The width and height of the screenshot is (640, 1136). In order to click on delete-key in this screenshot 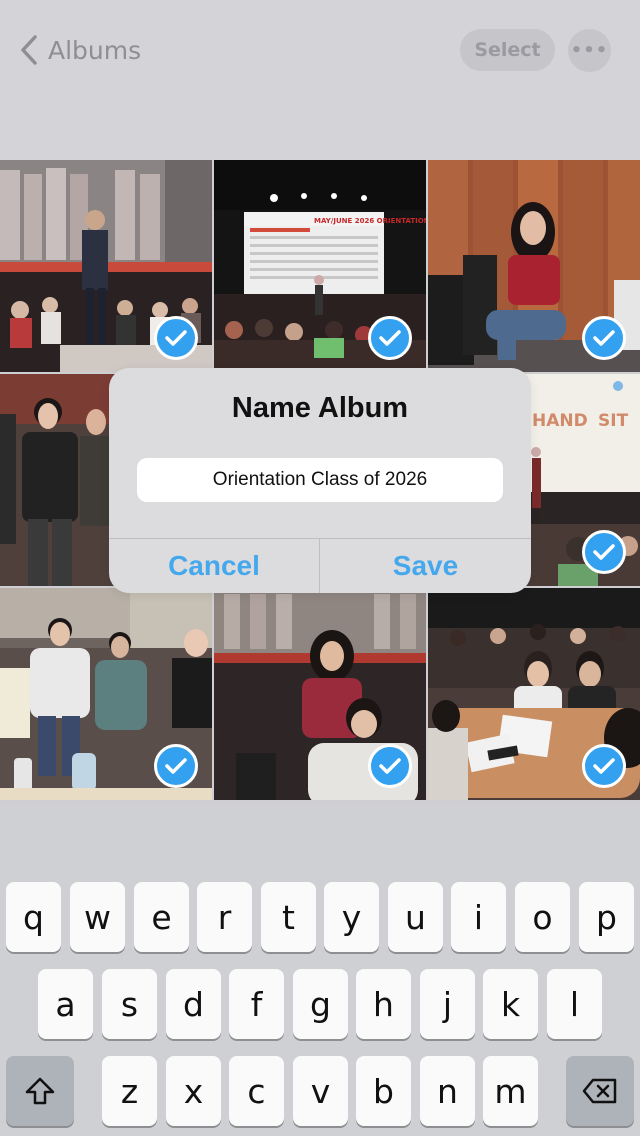, I will do `click(600, 1091)`.